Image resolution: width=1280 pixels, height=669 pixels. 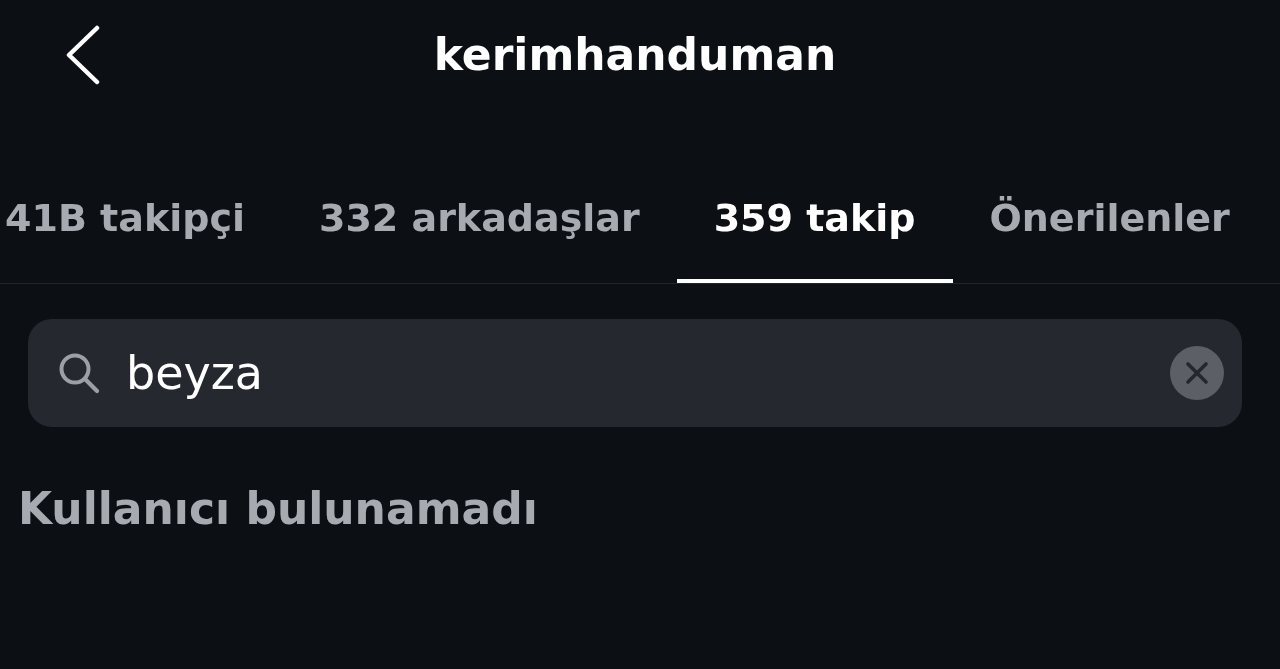 I want to click on clear-icon, so click(x=1197, y=373).